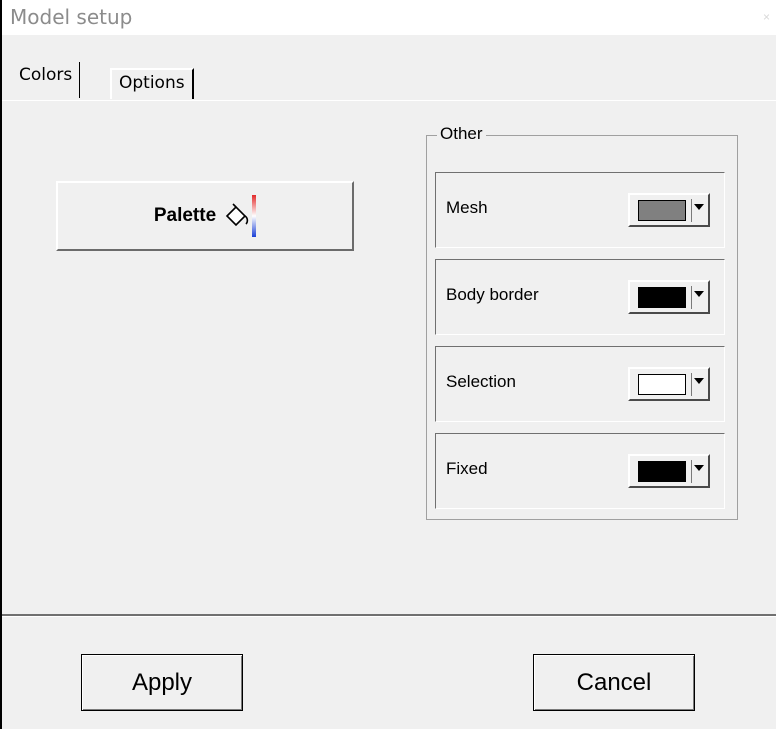 The width and height of the screenshot is (778, 729). I want to click on palette-button: Palette, so click(205, 216).